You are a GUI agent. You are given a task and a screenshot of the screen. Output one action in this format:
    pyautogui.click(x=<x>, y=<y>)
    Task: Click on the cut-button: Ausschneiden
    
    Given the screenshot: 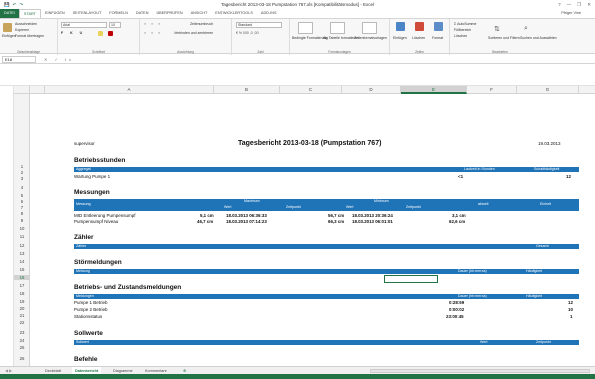 What is the action you would take?
    pyautogui.click(x=26, y=24)
    